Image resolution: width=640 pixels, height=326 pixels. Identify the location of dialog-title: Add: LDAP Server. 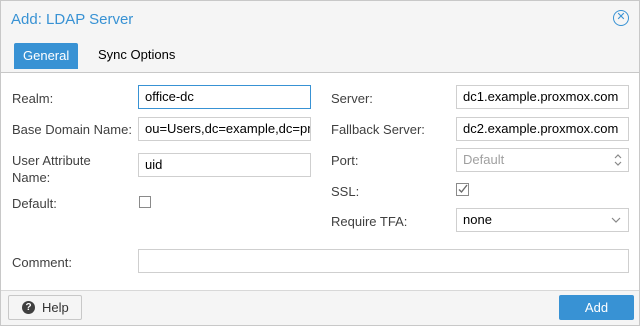
(72, 19).